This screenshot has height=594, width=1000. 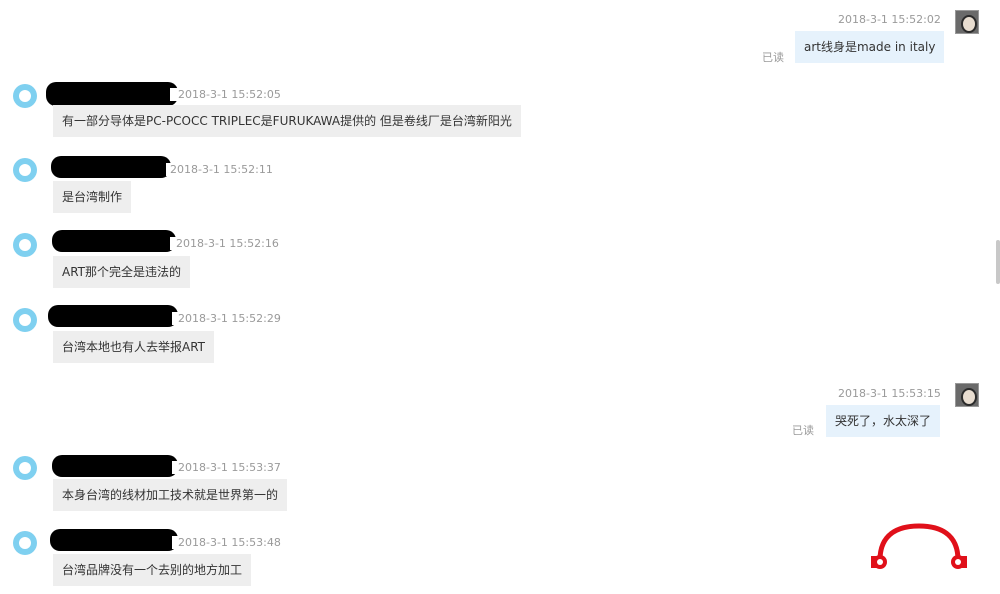 I want to click on message-timestamp: 2018-3-1 15:53:37, so click(x=226, y=467).